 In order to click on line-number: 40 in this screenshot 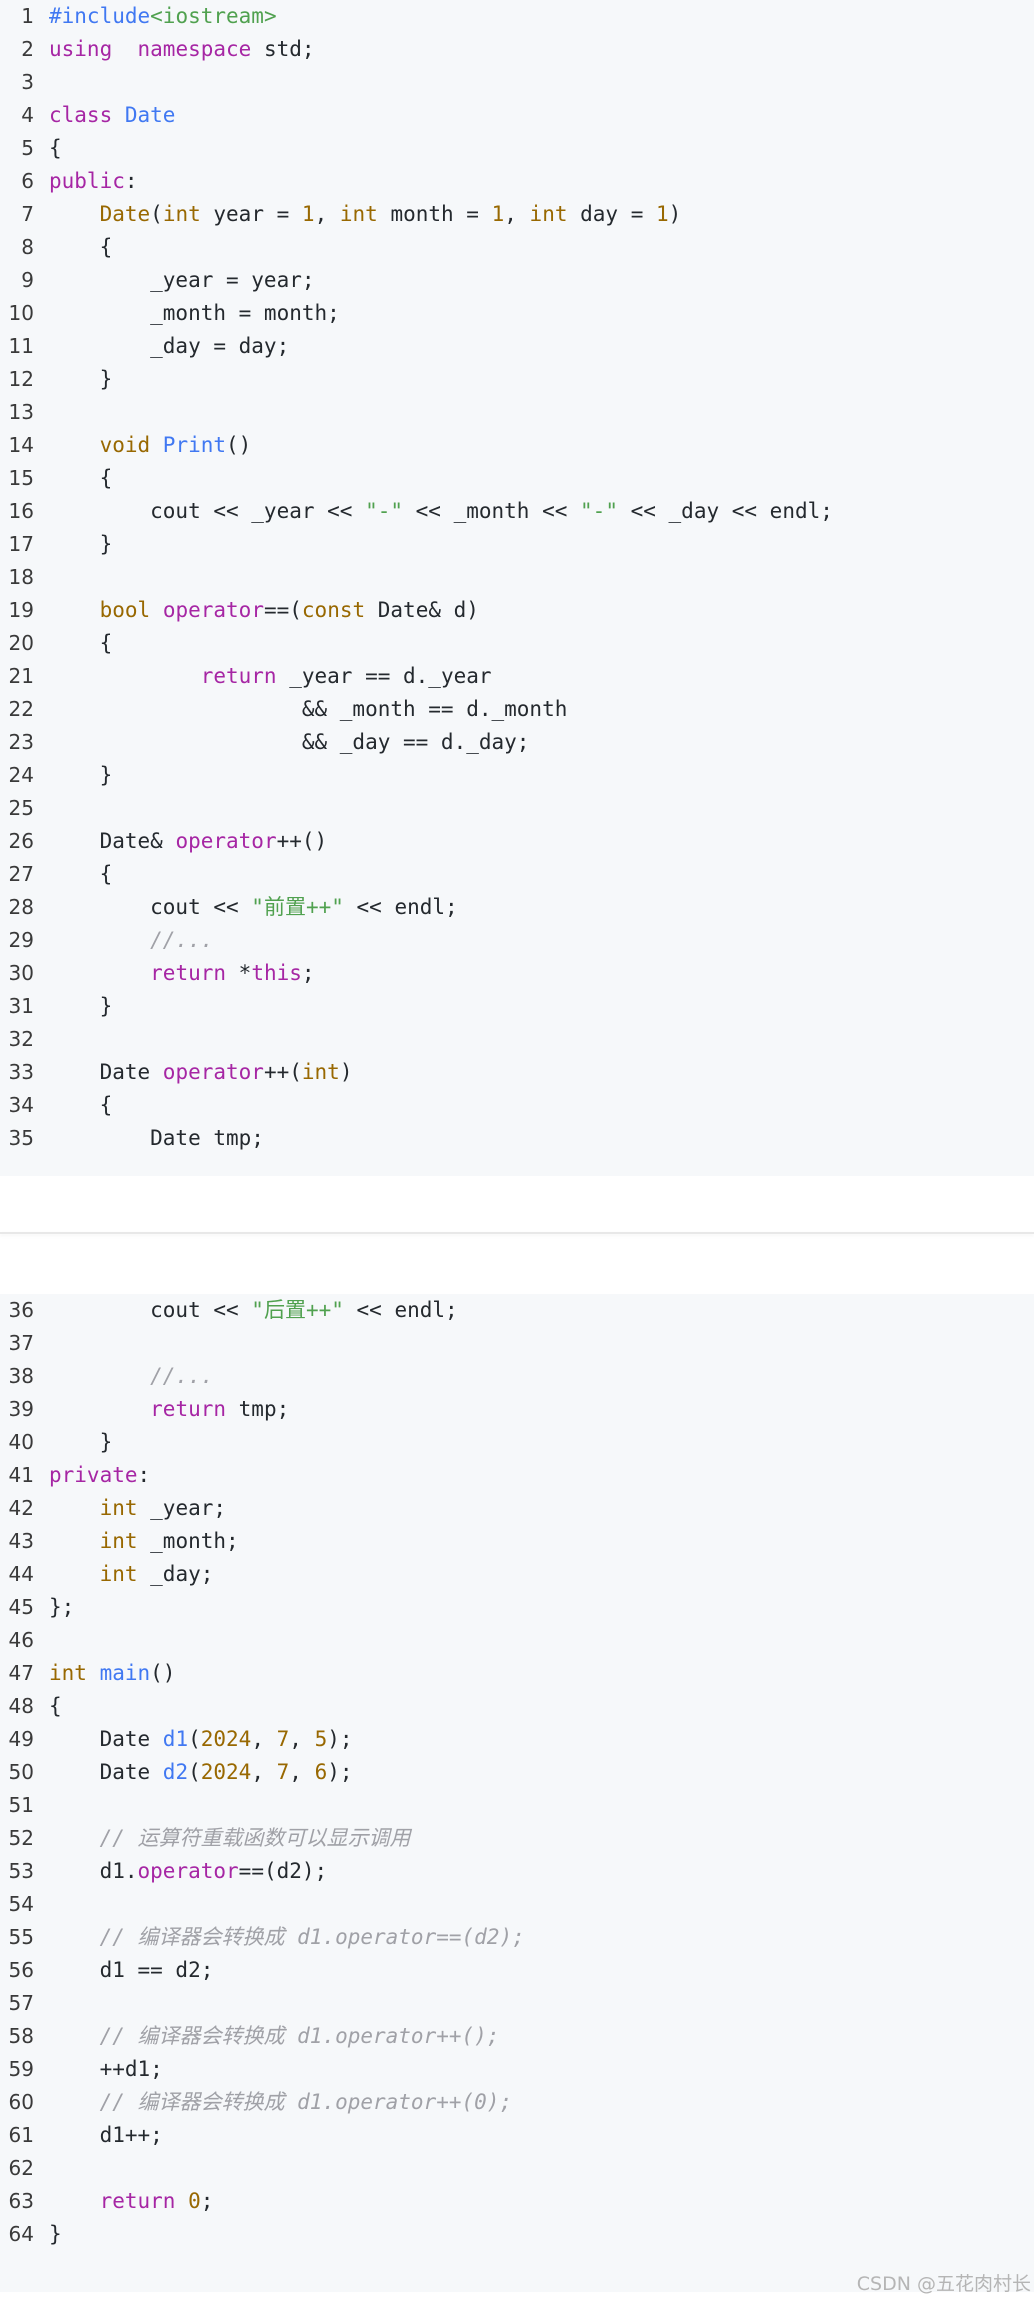, I will do `click(21, 1442)`.